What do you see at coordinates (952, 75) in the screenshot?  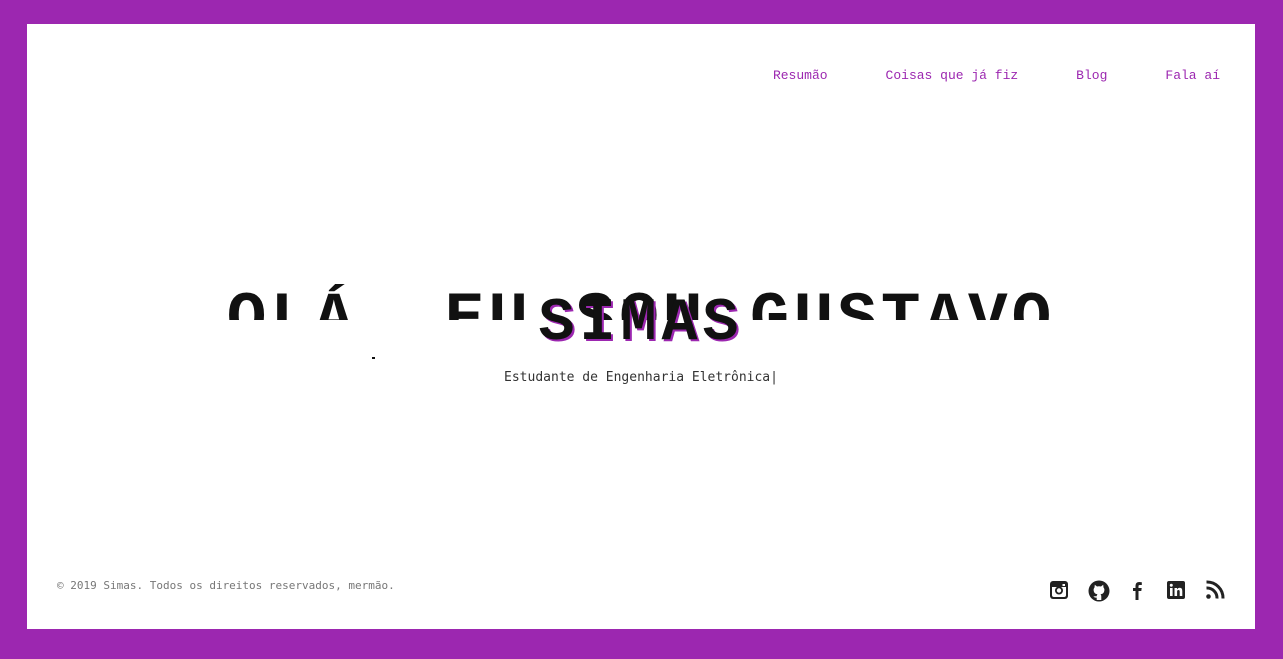 I see `nav-coisas-que-ja-fiz: Coisas que já fiz` at bounding box center [952, 75].